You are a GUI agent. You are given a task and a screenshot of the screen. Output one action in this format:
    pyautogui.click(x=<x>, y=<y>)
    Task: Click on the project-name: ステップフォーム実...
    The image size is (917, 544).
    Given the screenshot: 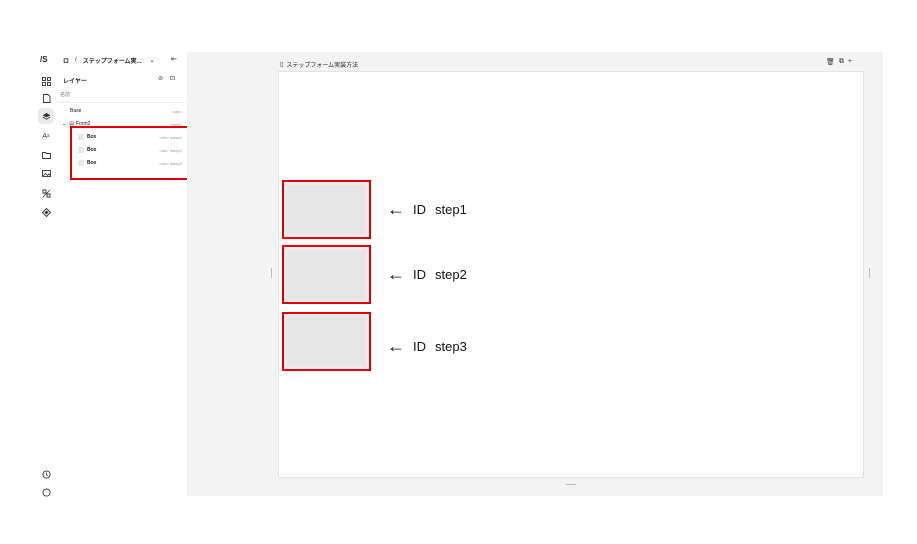 What is the action you would take?
    pyautogui.click(x=112, y=60)
    